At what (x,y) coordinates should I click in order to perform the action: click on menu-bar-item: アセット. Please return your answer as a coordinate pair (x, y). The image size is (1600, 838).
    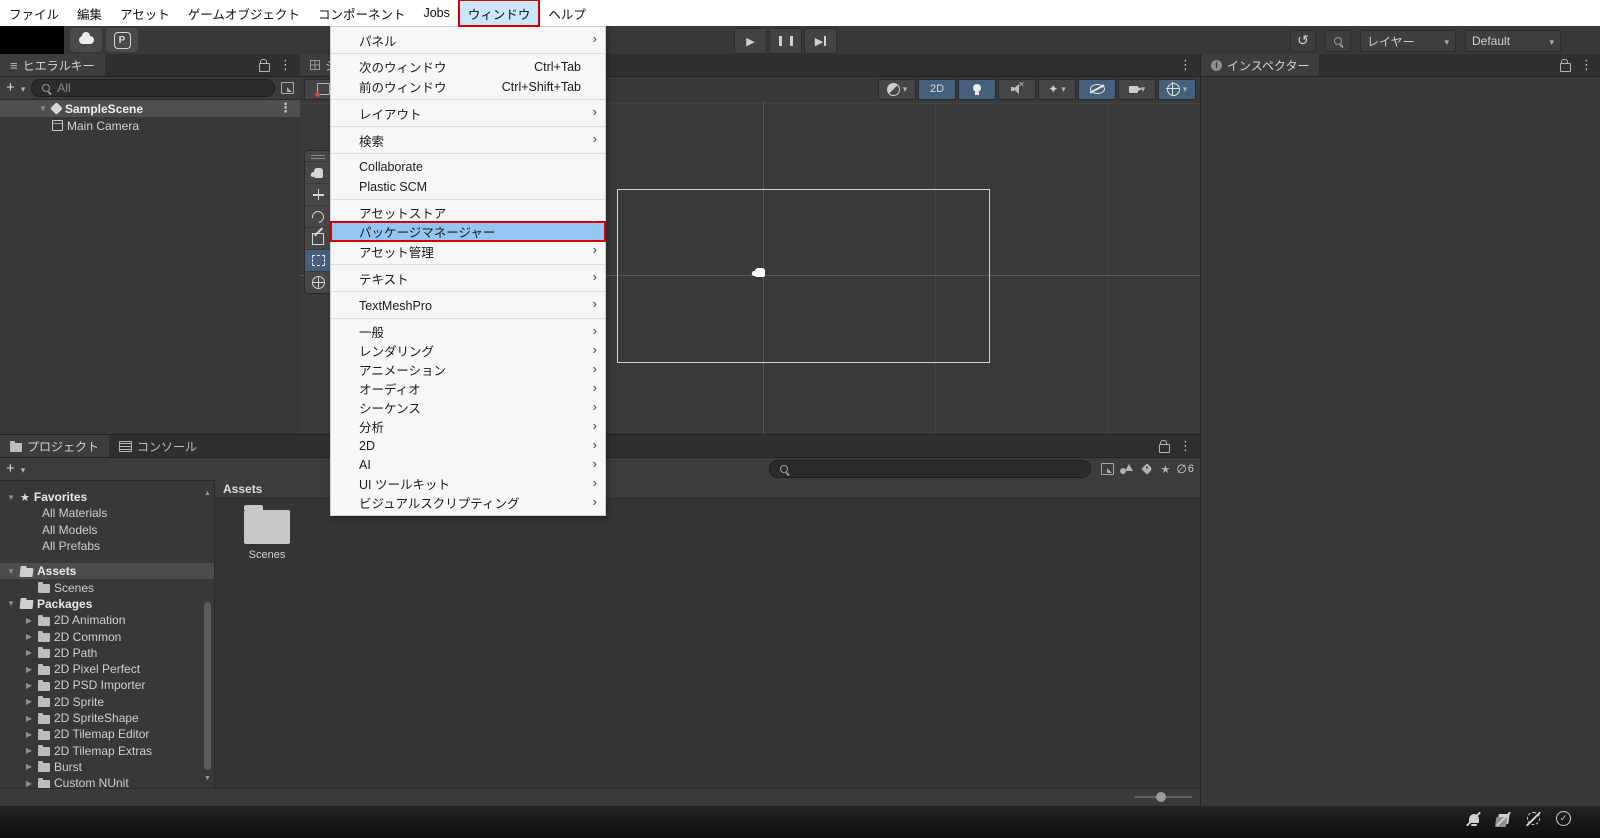
    Looking at the image, I should click on (145, 13).